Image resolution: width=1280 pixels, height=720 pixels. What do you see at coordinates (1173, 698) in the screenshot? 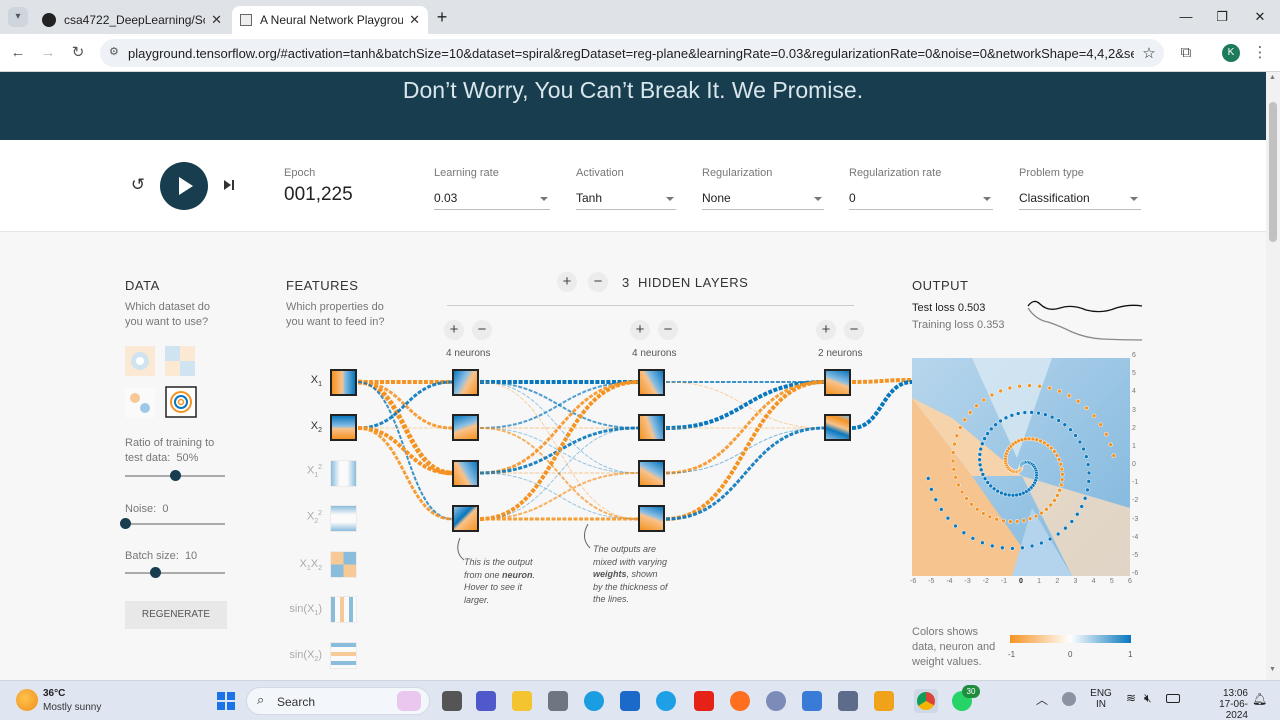
I see `battery-icon` at bounding box center [1173, 698].